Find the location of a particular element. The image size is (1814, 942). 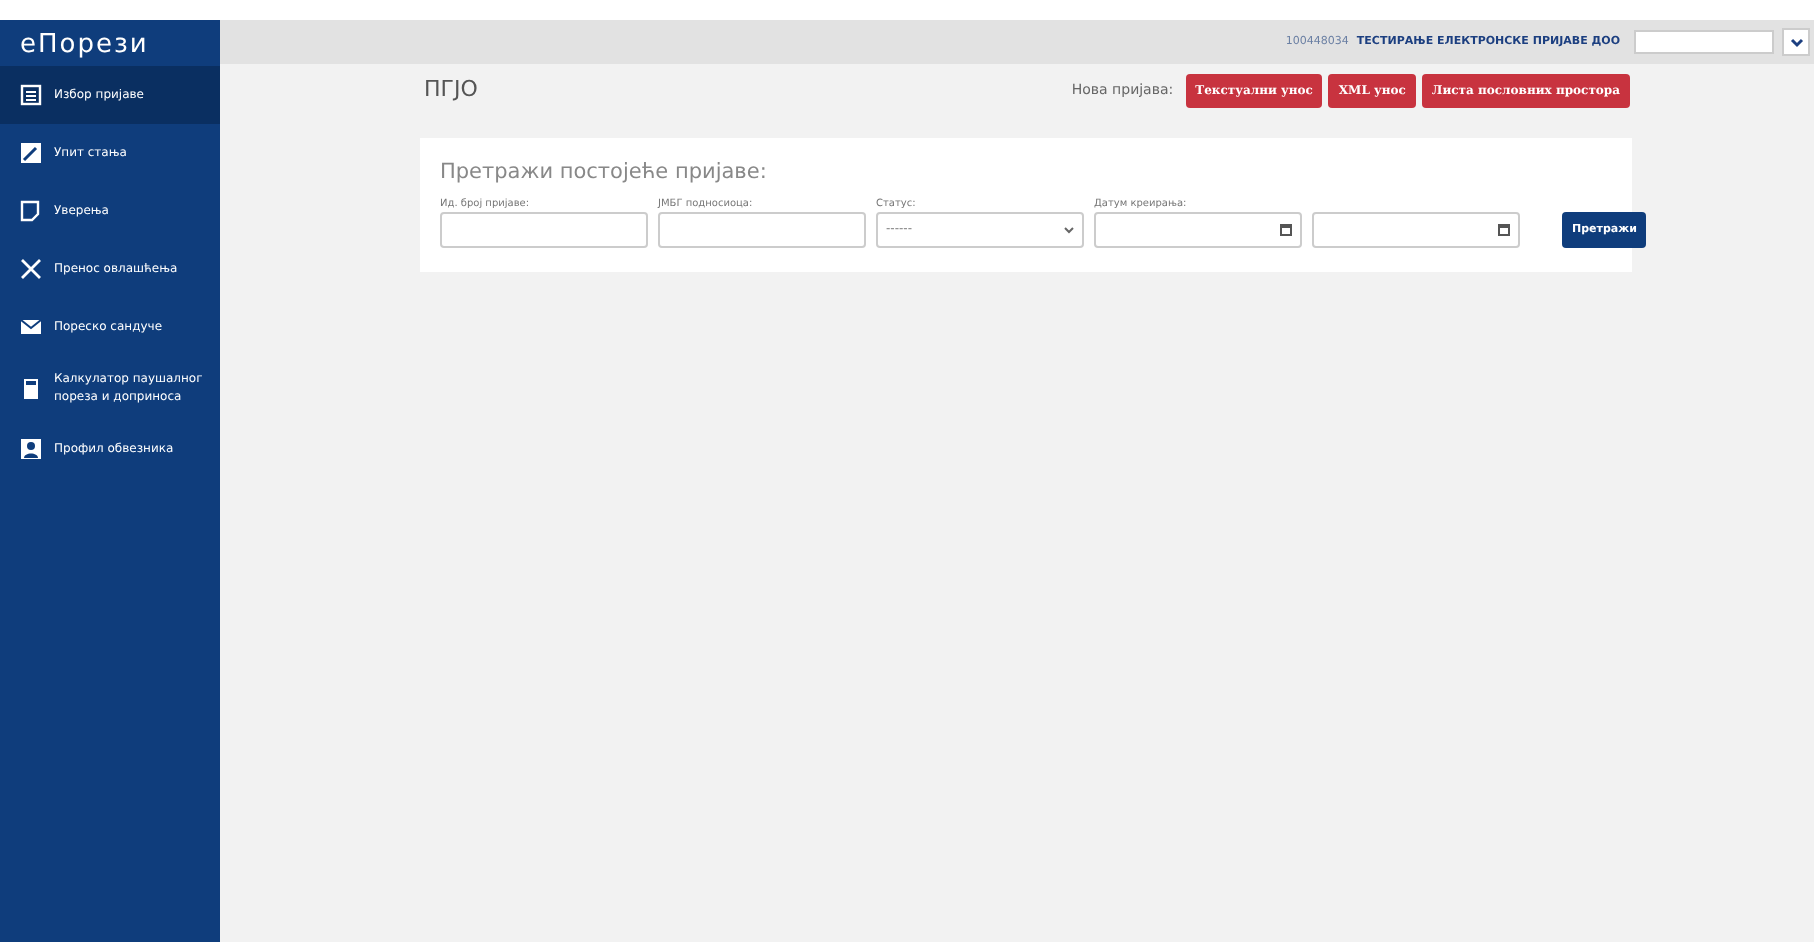

logo: еПорези is located at coordinates (110, 43).